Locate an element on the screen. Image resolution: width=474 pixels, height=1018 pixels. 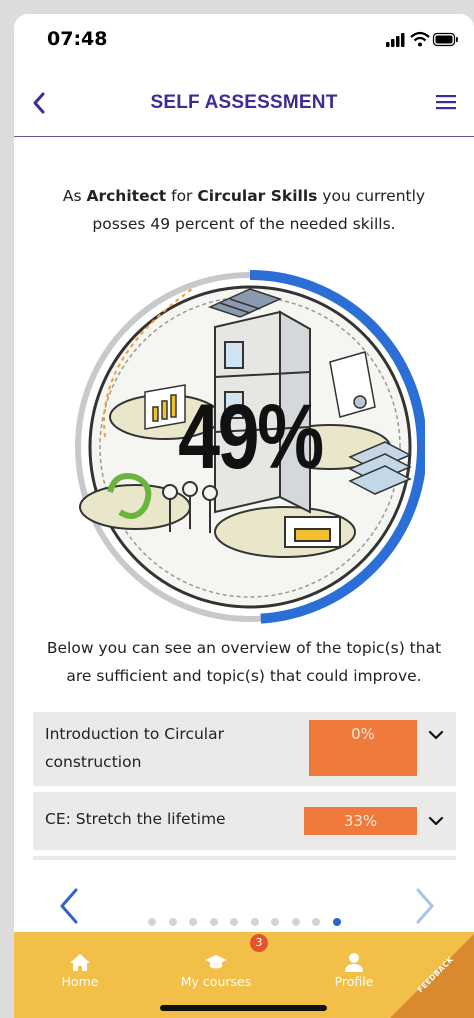
intro-skill-area: Circular Skills is located at coordinates (257, 196).